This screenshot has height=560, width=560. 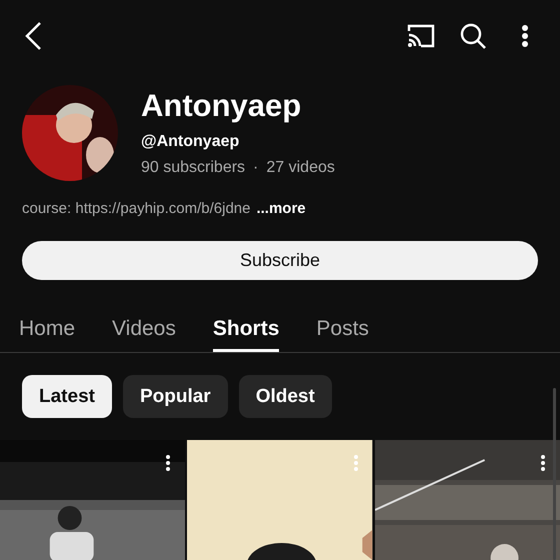 What do you see at coordinates (285, 396) in the screenshot?
I see `filter-chip: Oldest` at bounding box center [285, 396].